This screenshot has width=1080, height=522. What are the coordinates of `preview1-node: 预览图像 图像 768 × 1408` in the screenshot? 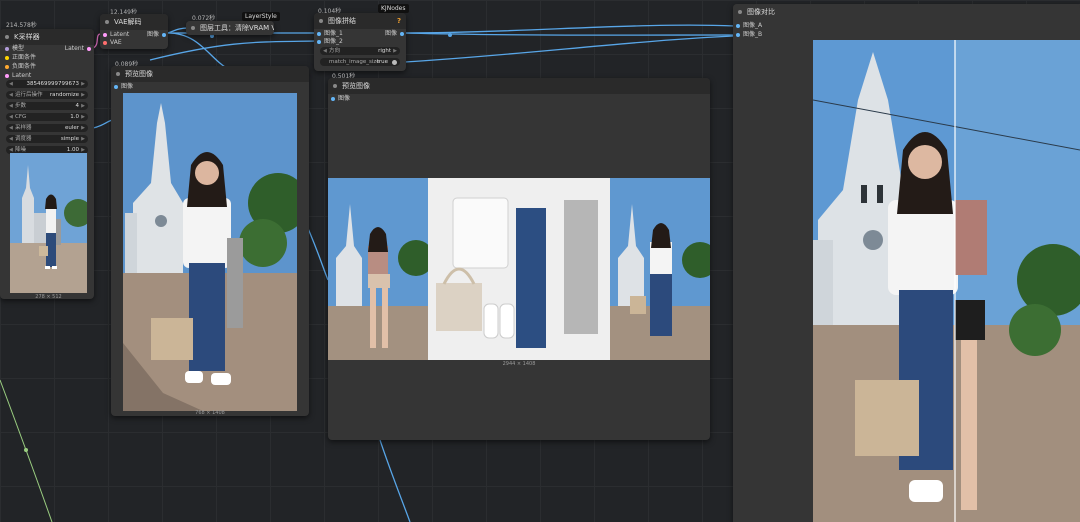 It's located at (210, 241).